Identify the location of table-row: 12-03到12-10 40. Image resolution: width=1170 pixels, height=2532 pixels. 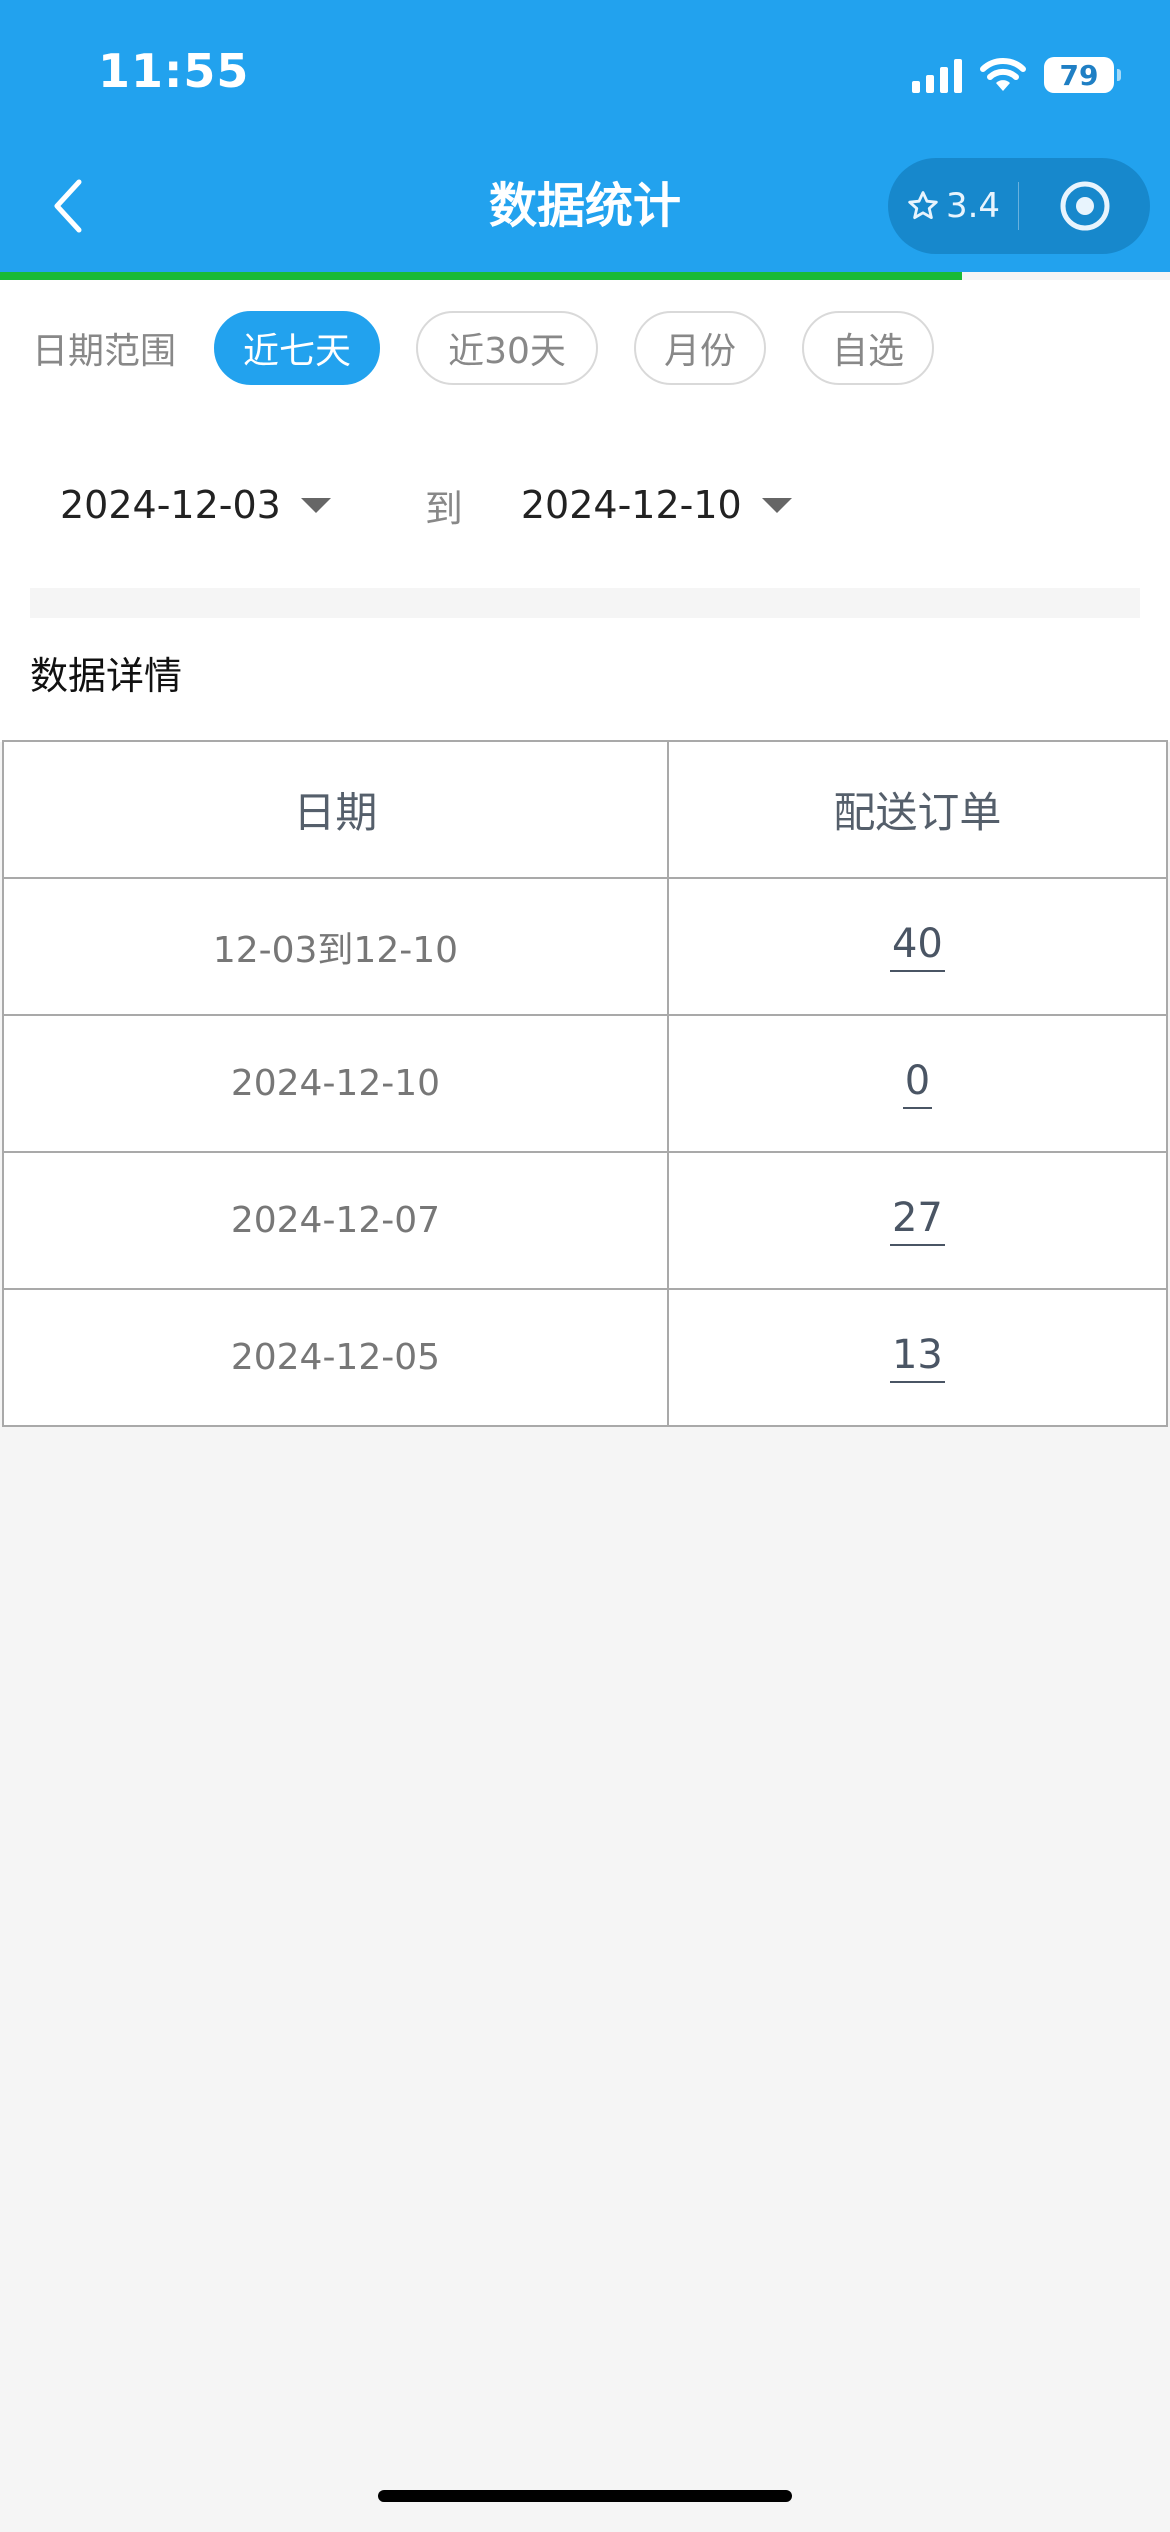
(585, 946).